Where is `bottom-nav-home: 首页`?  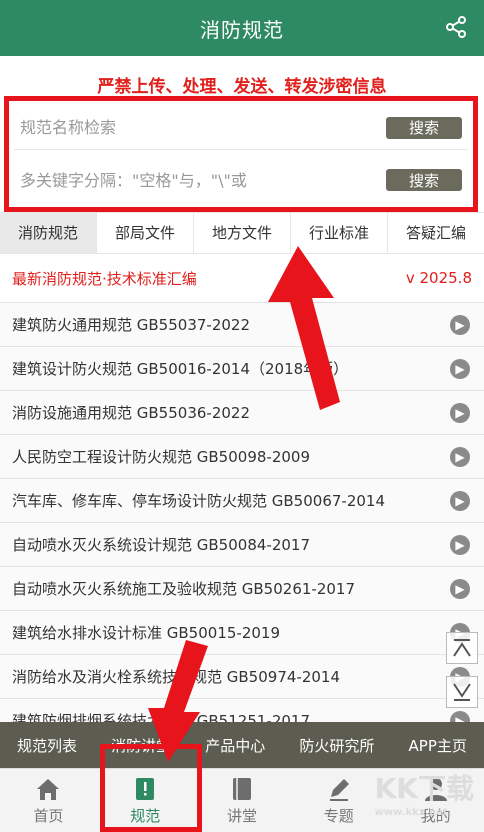 bottom-nav-home: 首页 is located at coordinates (48, 800).